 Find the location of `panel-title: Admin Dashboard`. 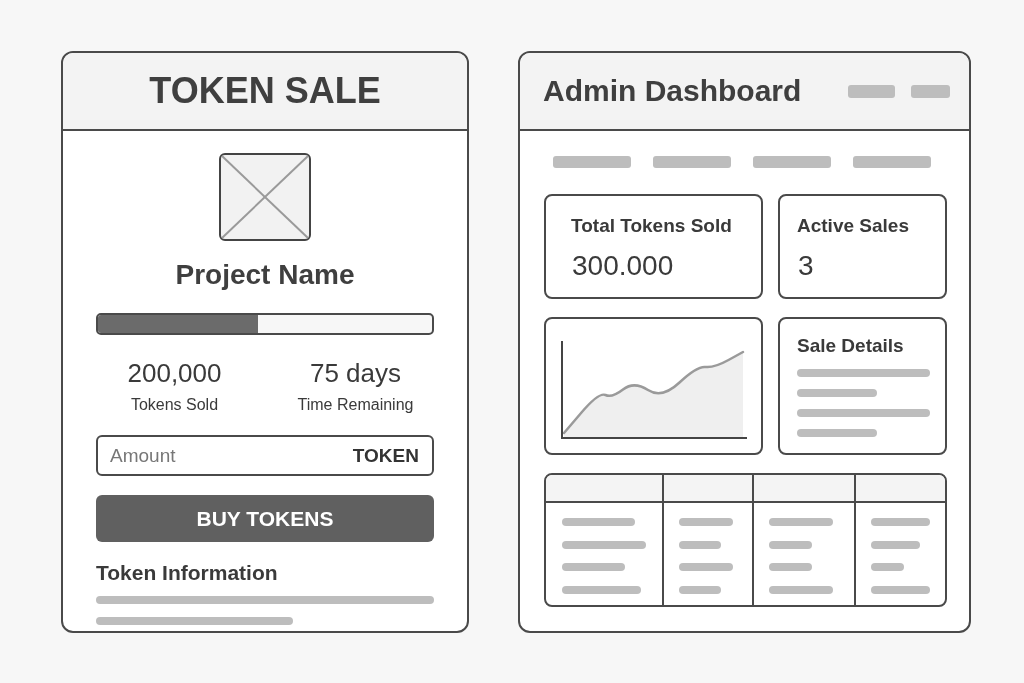

panel-title: Admin Dashboard is located at coordinates (672, 91).